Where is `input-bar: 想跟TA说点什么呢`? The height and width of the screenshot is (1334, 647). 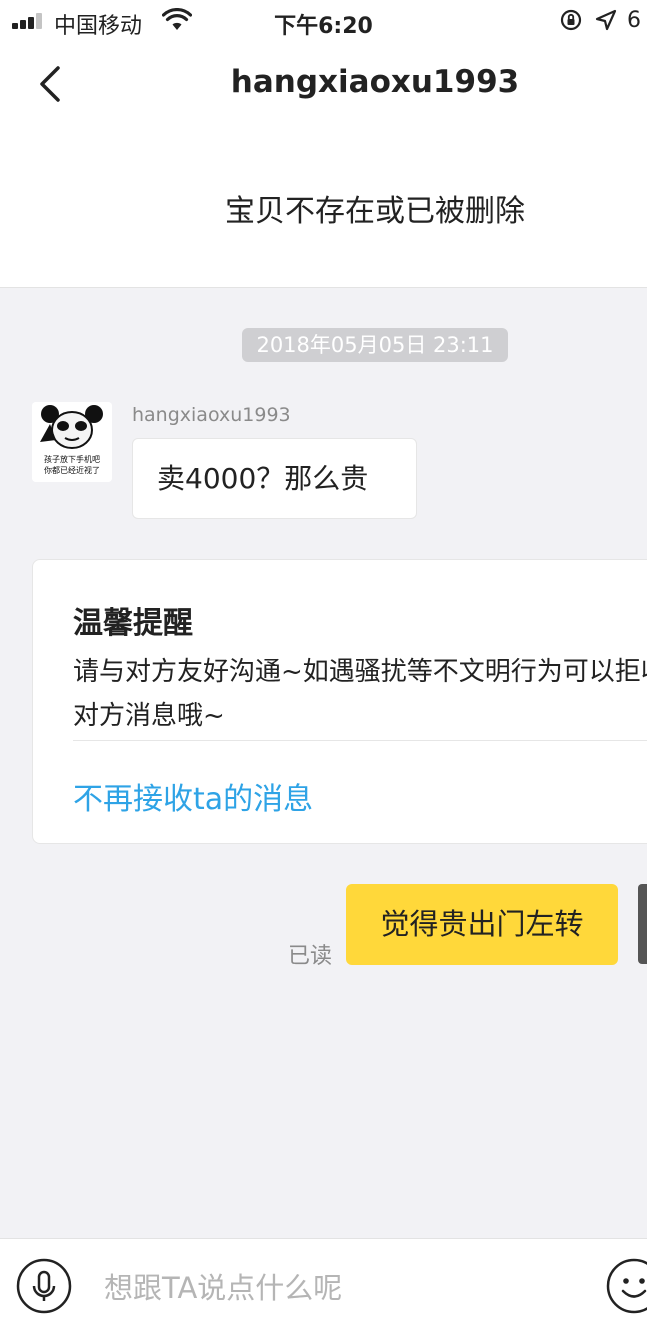
input-bar: 想跟TA说点什么呢 is located at coordinates (323, 1286).